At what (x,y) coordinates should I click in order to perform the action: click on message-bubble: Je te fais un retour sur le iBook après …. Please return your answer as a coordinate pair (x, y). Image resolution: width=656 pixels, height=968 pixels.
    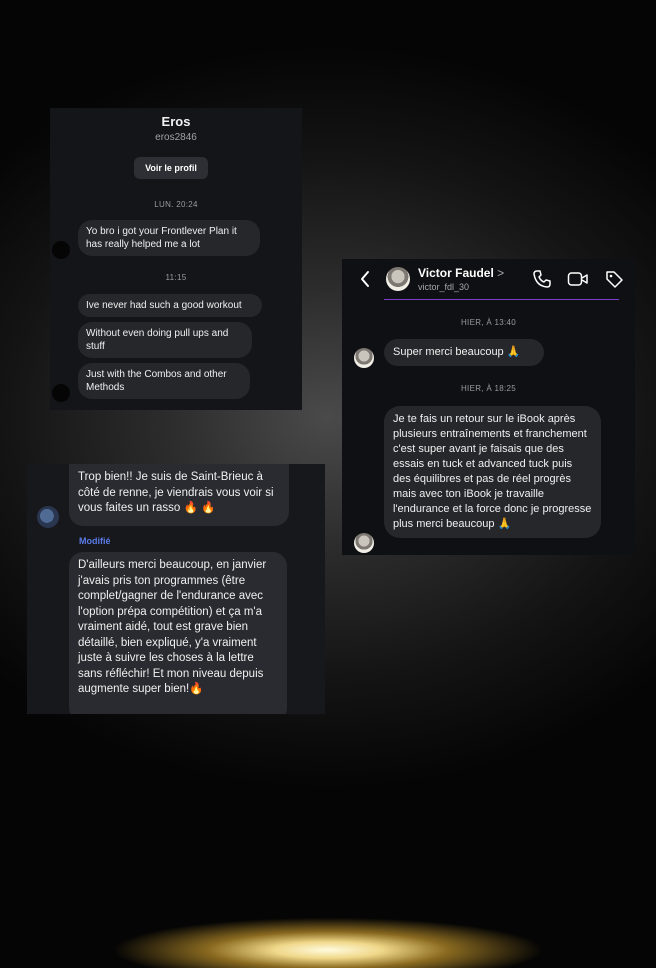
    Looking at the image, I should click on (492, 472).